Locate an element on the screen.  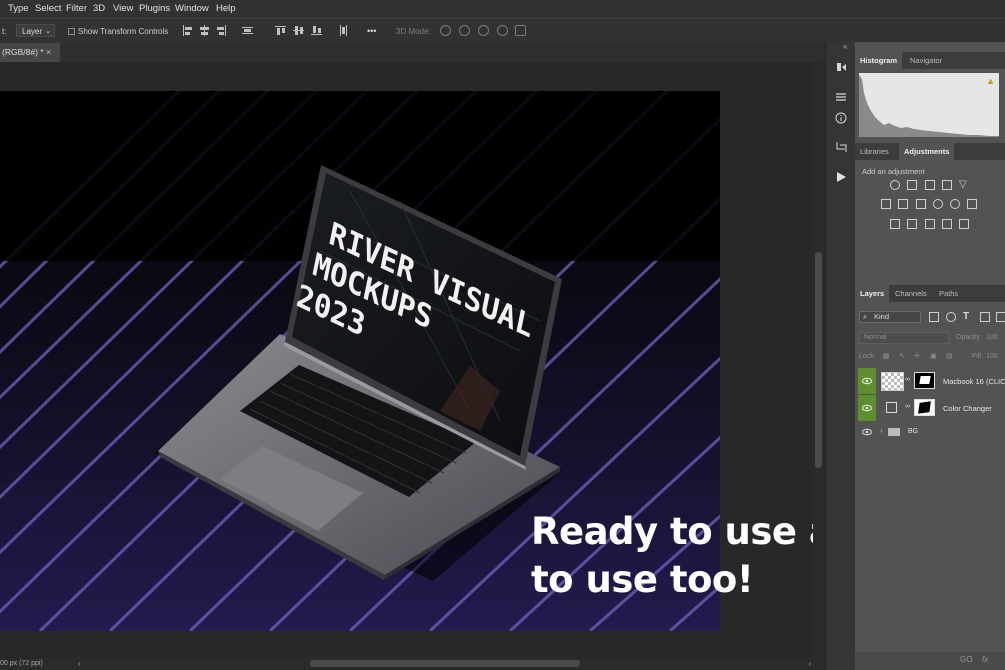
posterize-icon is located at coordinates (912, 224).